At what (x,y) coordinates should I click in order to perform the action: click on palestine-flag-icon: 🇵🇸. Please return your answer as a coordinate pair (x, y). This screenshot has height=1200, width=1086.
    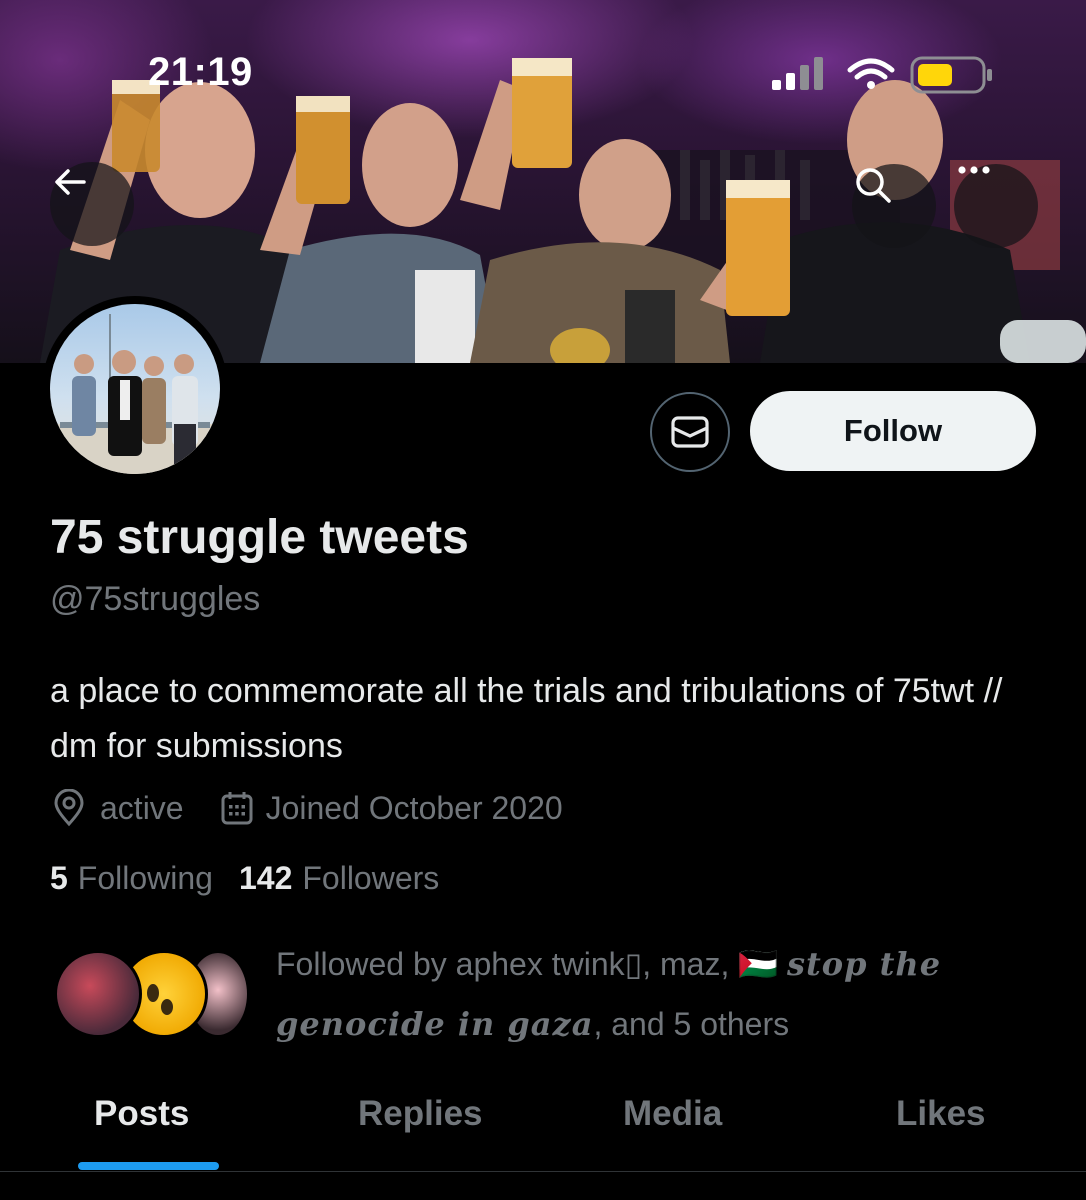
    Looking at the image, I should click on (758, 964).